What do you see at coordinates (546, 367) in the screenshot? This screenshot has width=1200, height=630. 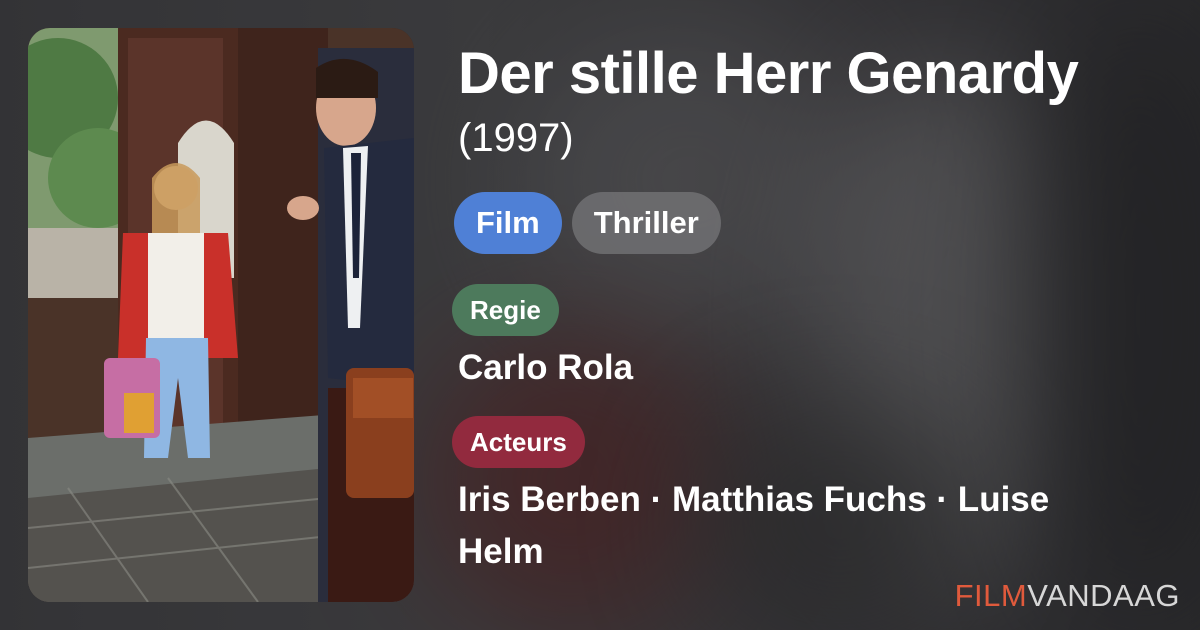 I see `director-name: Carlo Rola` at bounding box center [546, 367].